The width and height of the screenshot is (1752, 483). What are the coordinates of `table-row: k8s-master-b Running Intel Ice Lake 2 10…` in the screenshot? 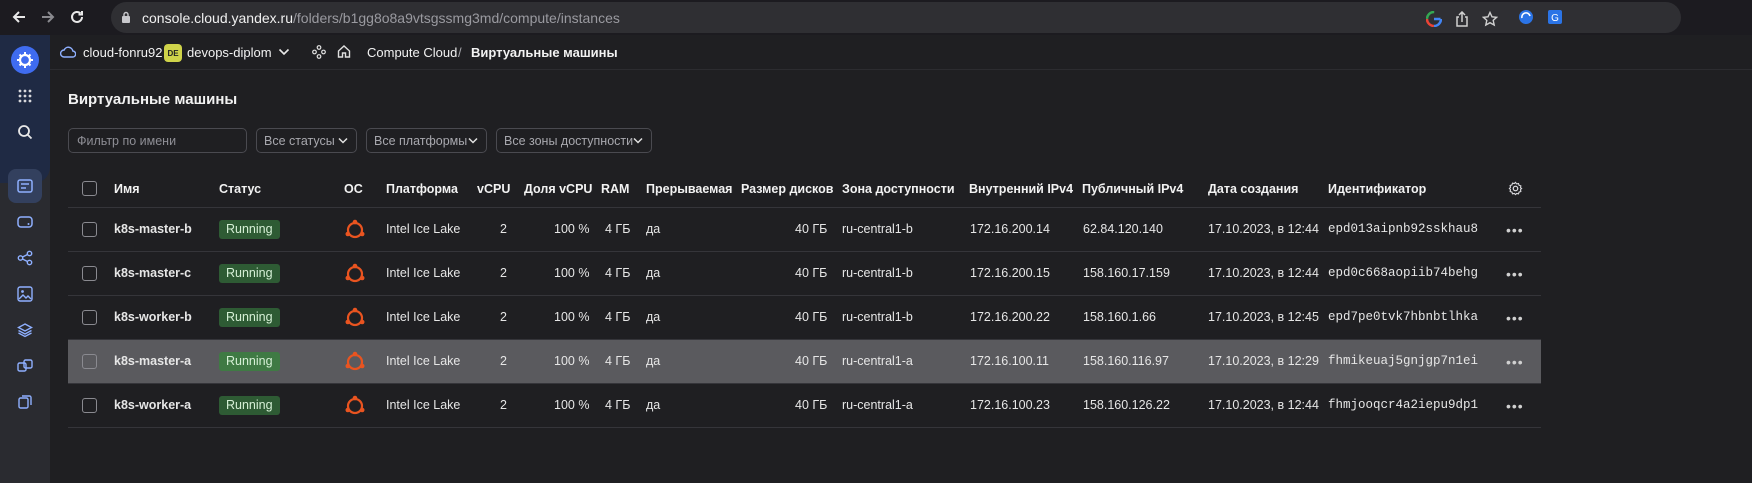 It's located at (804, 230).